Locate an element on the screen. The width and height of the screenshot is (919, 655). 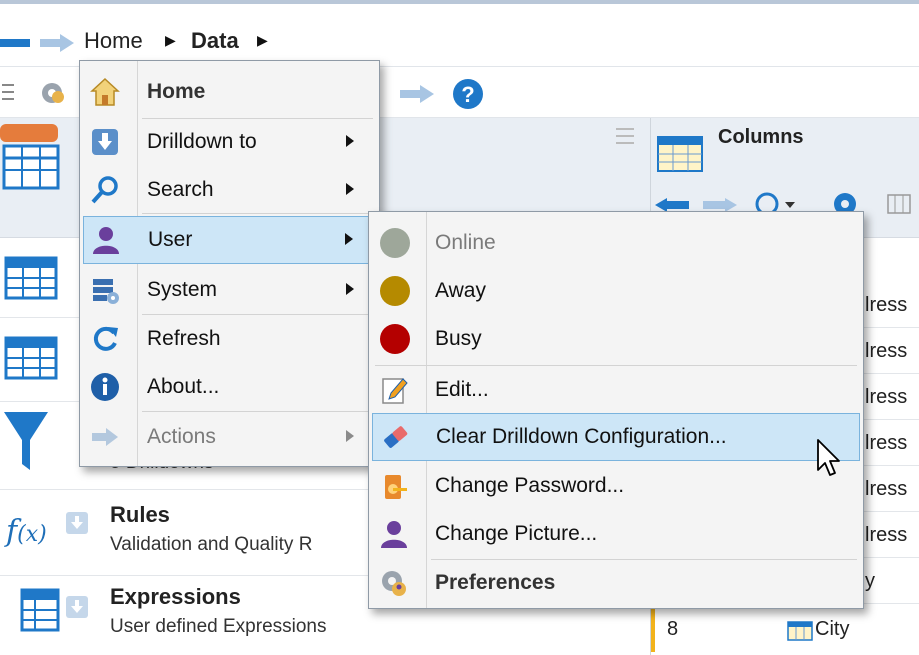
menu-item-label: Actions is located at coordinates (181, 436).